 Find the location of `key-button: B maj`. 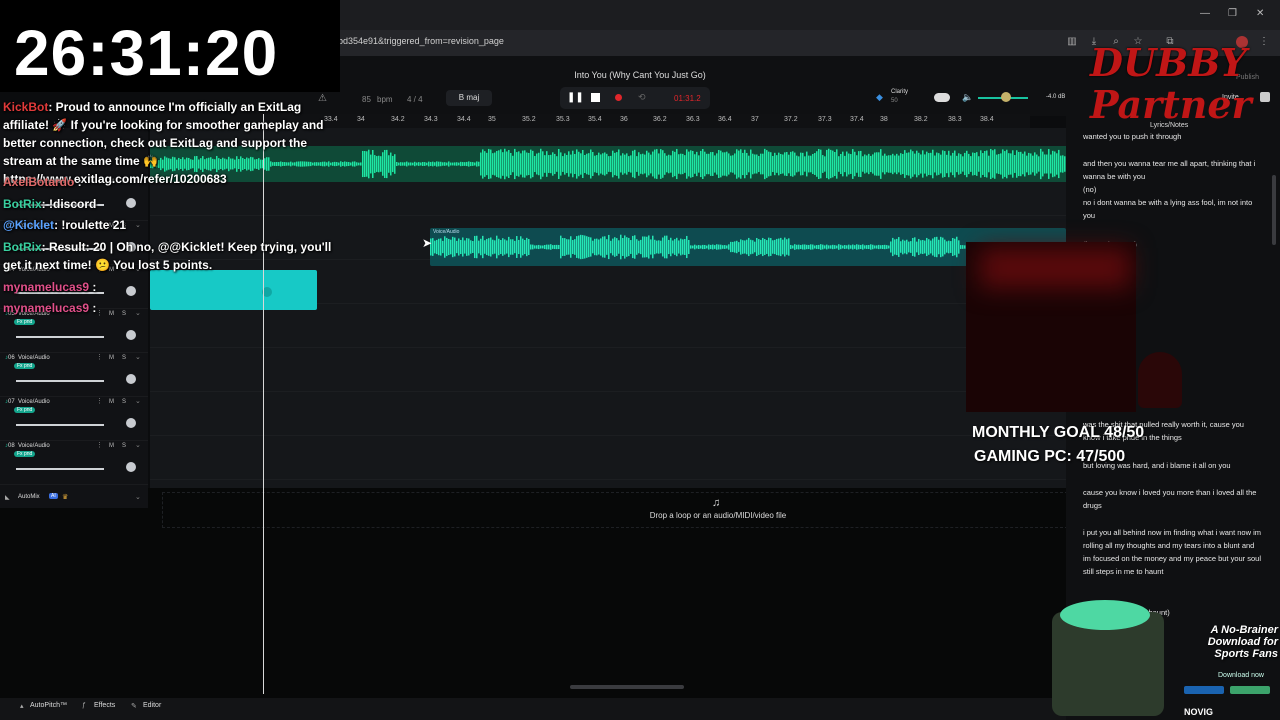

key-button: B maj is located at coordinates (469, 98).